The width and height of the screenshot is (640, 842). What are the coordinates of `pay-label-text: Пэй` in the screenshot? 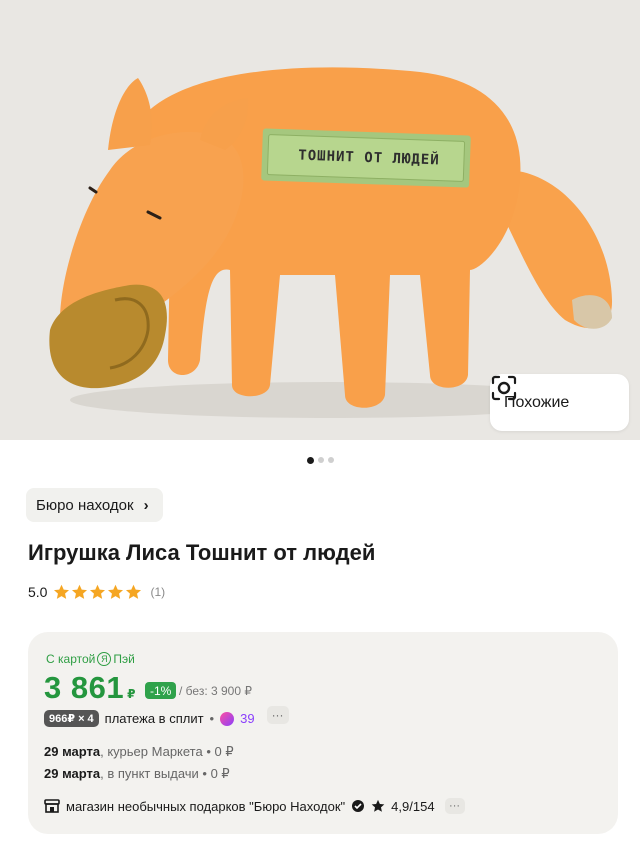 It's located at (124, 659).